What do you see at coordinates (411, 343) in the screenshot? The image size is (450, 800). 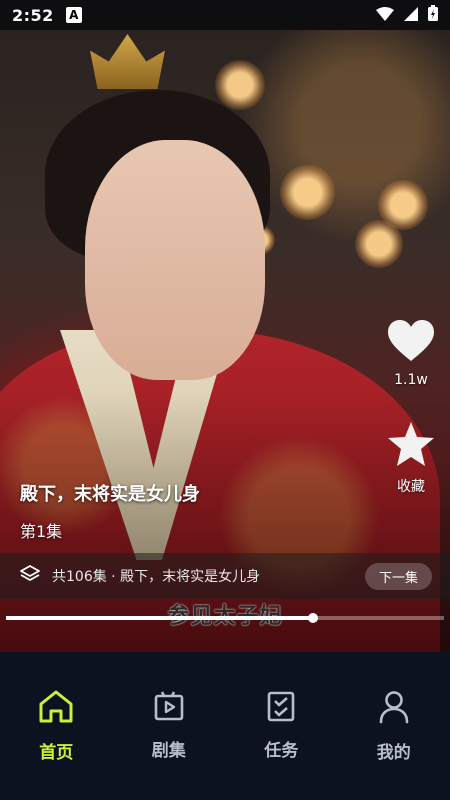 I see `heart-icon` at bounding box center [411, 343].